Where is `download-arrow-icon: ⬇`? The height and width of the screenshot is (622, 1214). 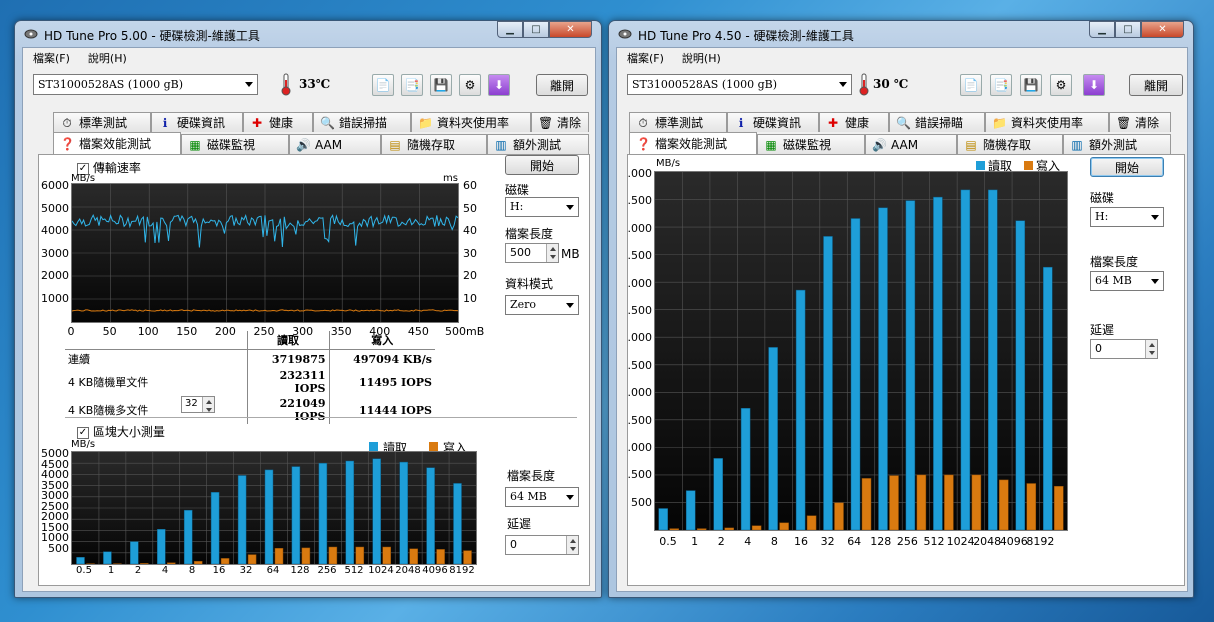
download-arrow-icon: ⬇ is located at coordinates (1094, 85).